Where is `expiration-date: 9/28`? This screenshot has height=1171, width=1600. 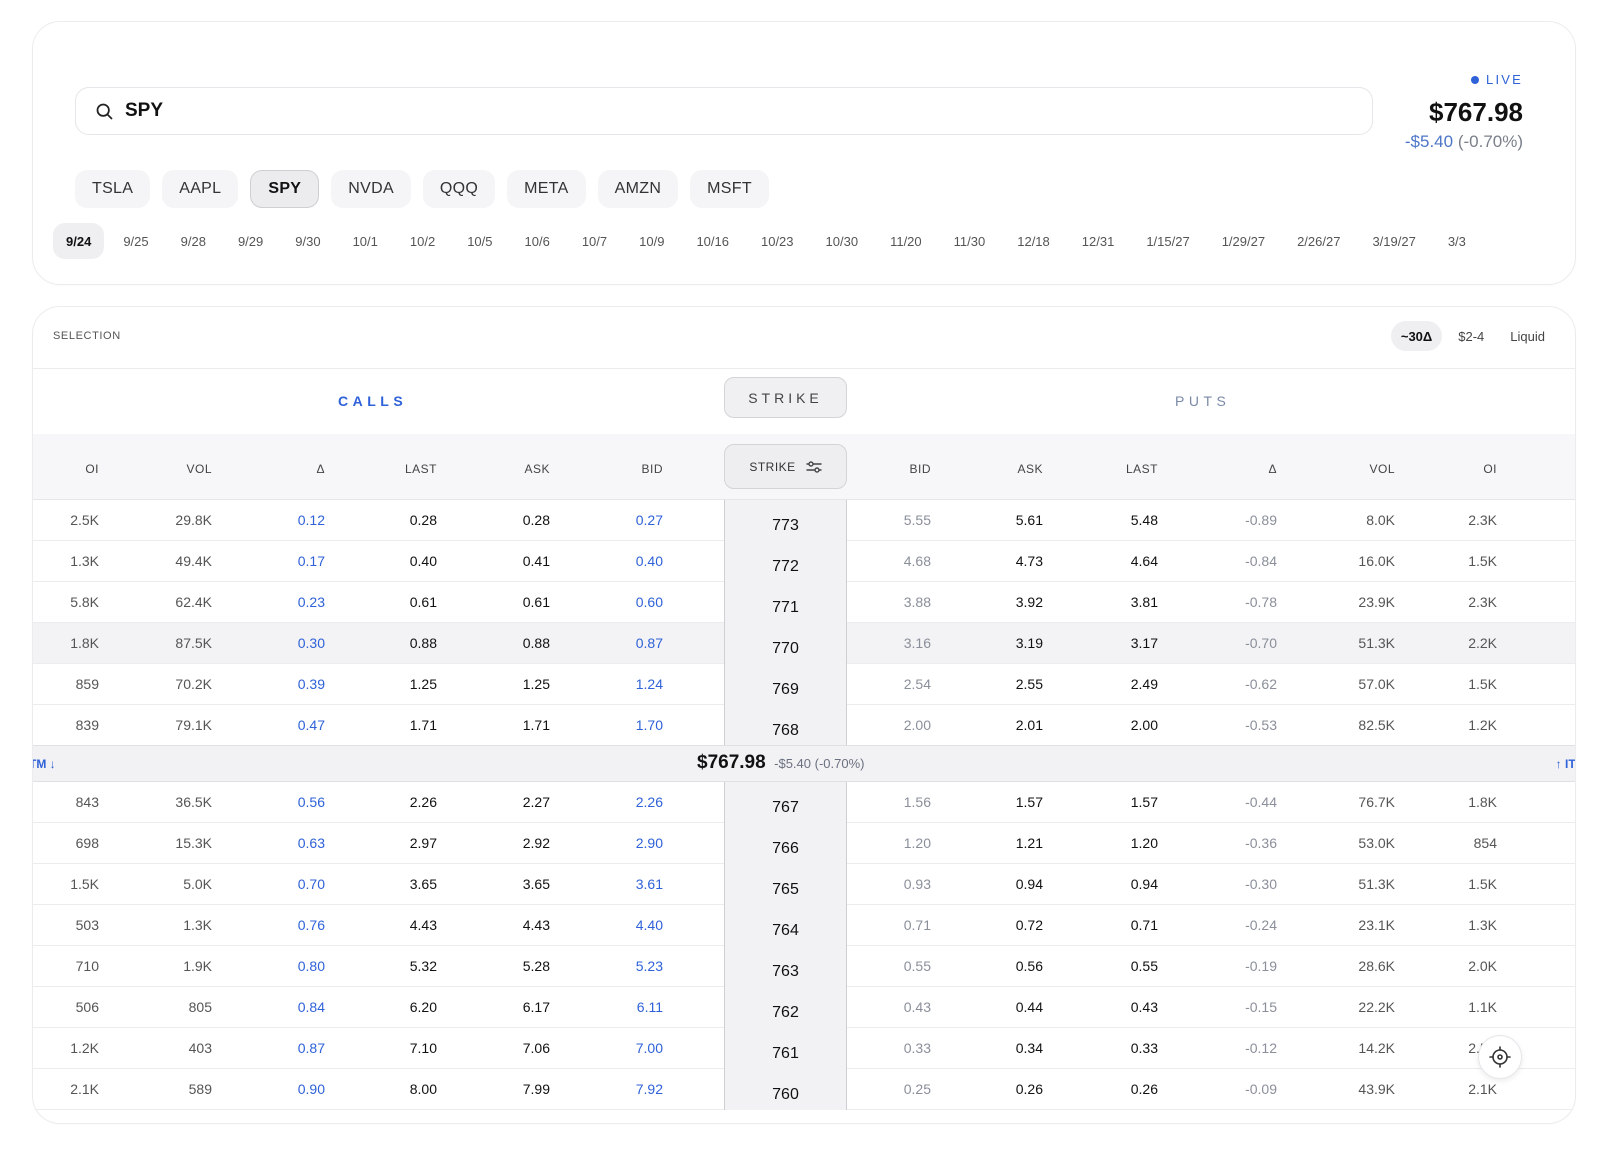 expiration-date: 9/28 is located at coordinates (193, 241).